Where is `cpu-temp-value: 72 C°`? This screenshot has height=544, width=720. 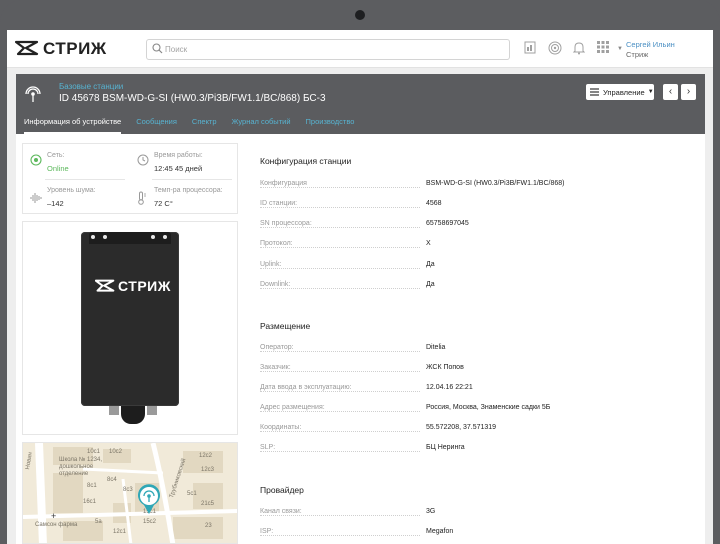
cpu-temp-value: 72 C° is located at coordinates (163, 203).